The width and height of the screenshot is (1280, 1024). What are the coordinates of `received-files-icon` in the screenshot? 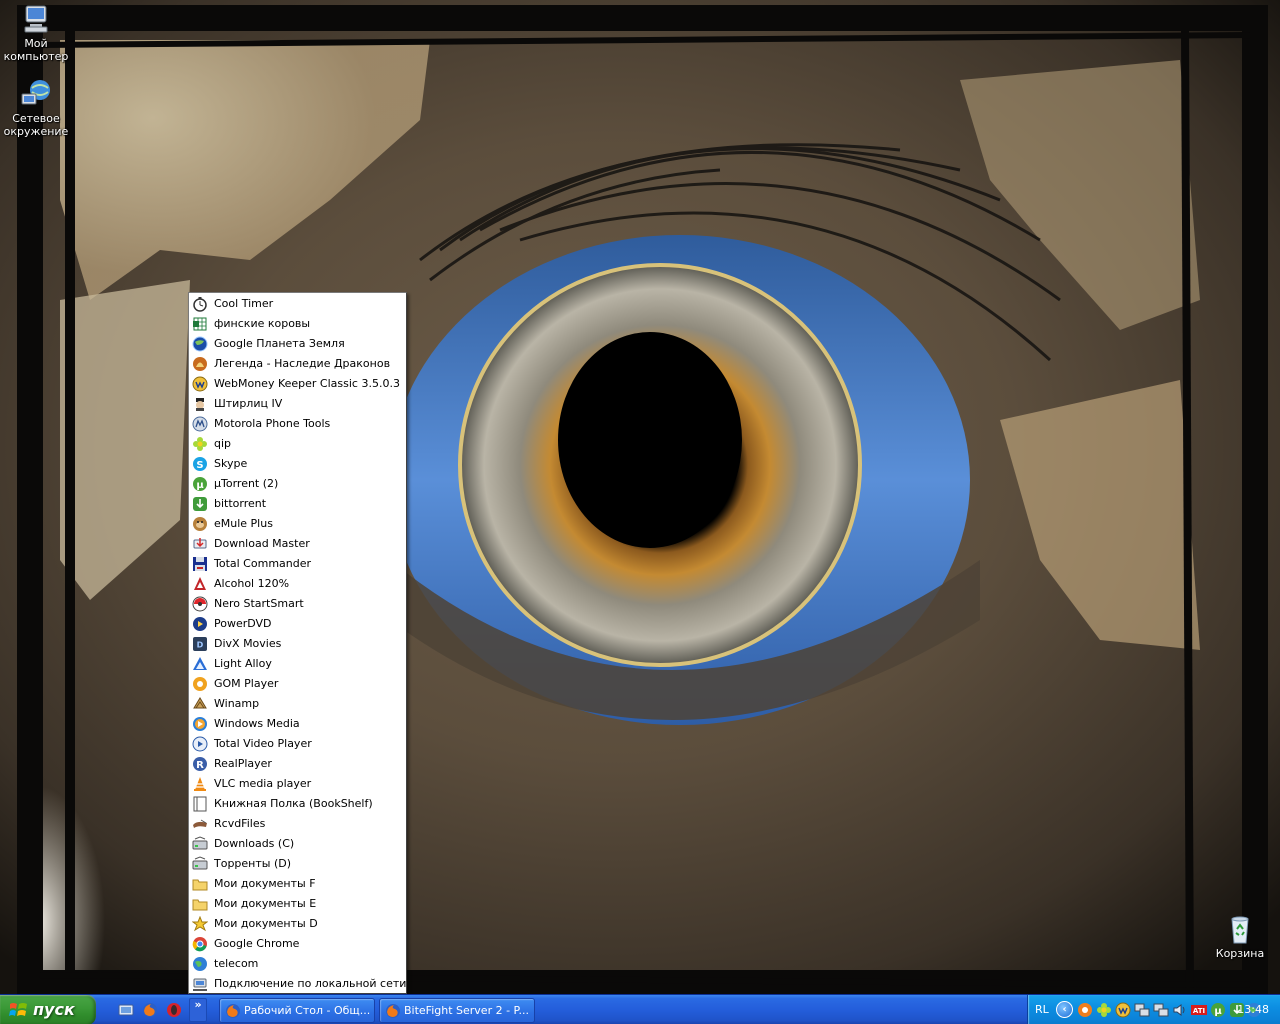 It's located at (200, 824).